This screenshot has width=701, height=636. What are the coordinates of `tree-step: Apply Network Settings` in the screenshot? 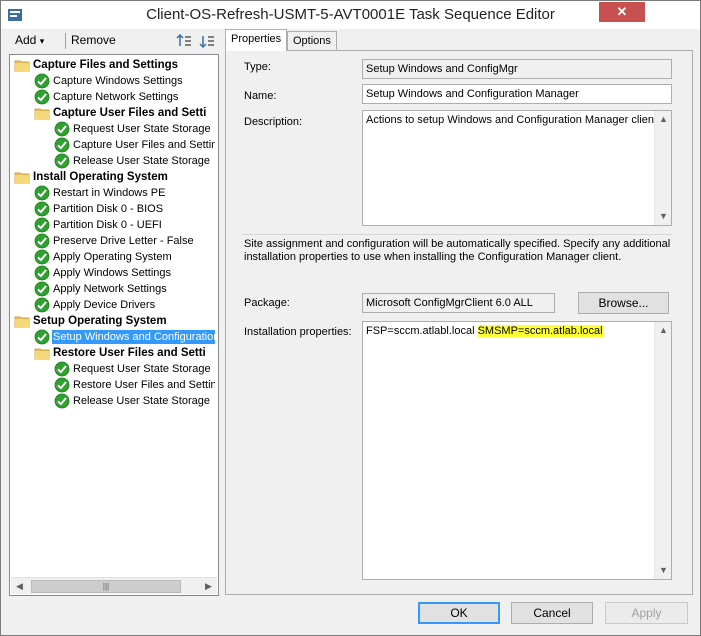 It's located at (124, 289).